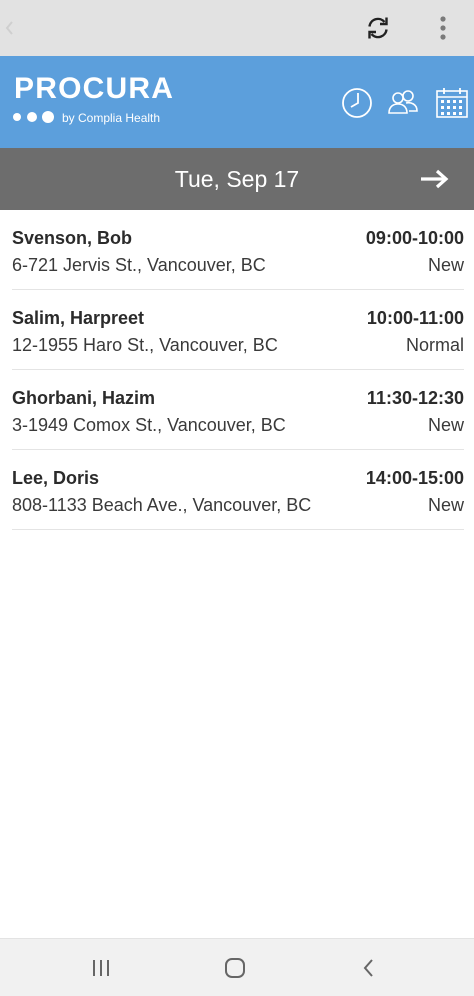 The width and height of the screenshot is (474, 996). Describe the element at coordinates (415, 318) in the screenshot. I see `visit-time: 10:00-11:00` at that location.